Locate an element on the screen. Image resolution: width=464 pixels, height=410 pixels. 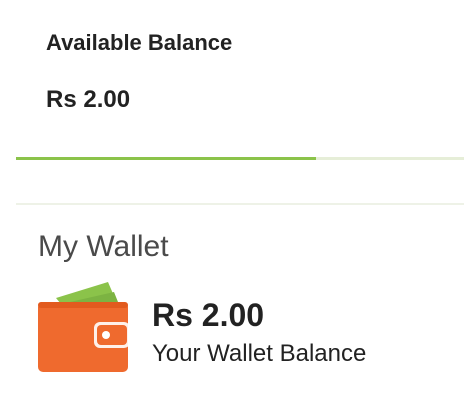
wallet-icon is located at coordinates (84, 327).